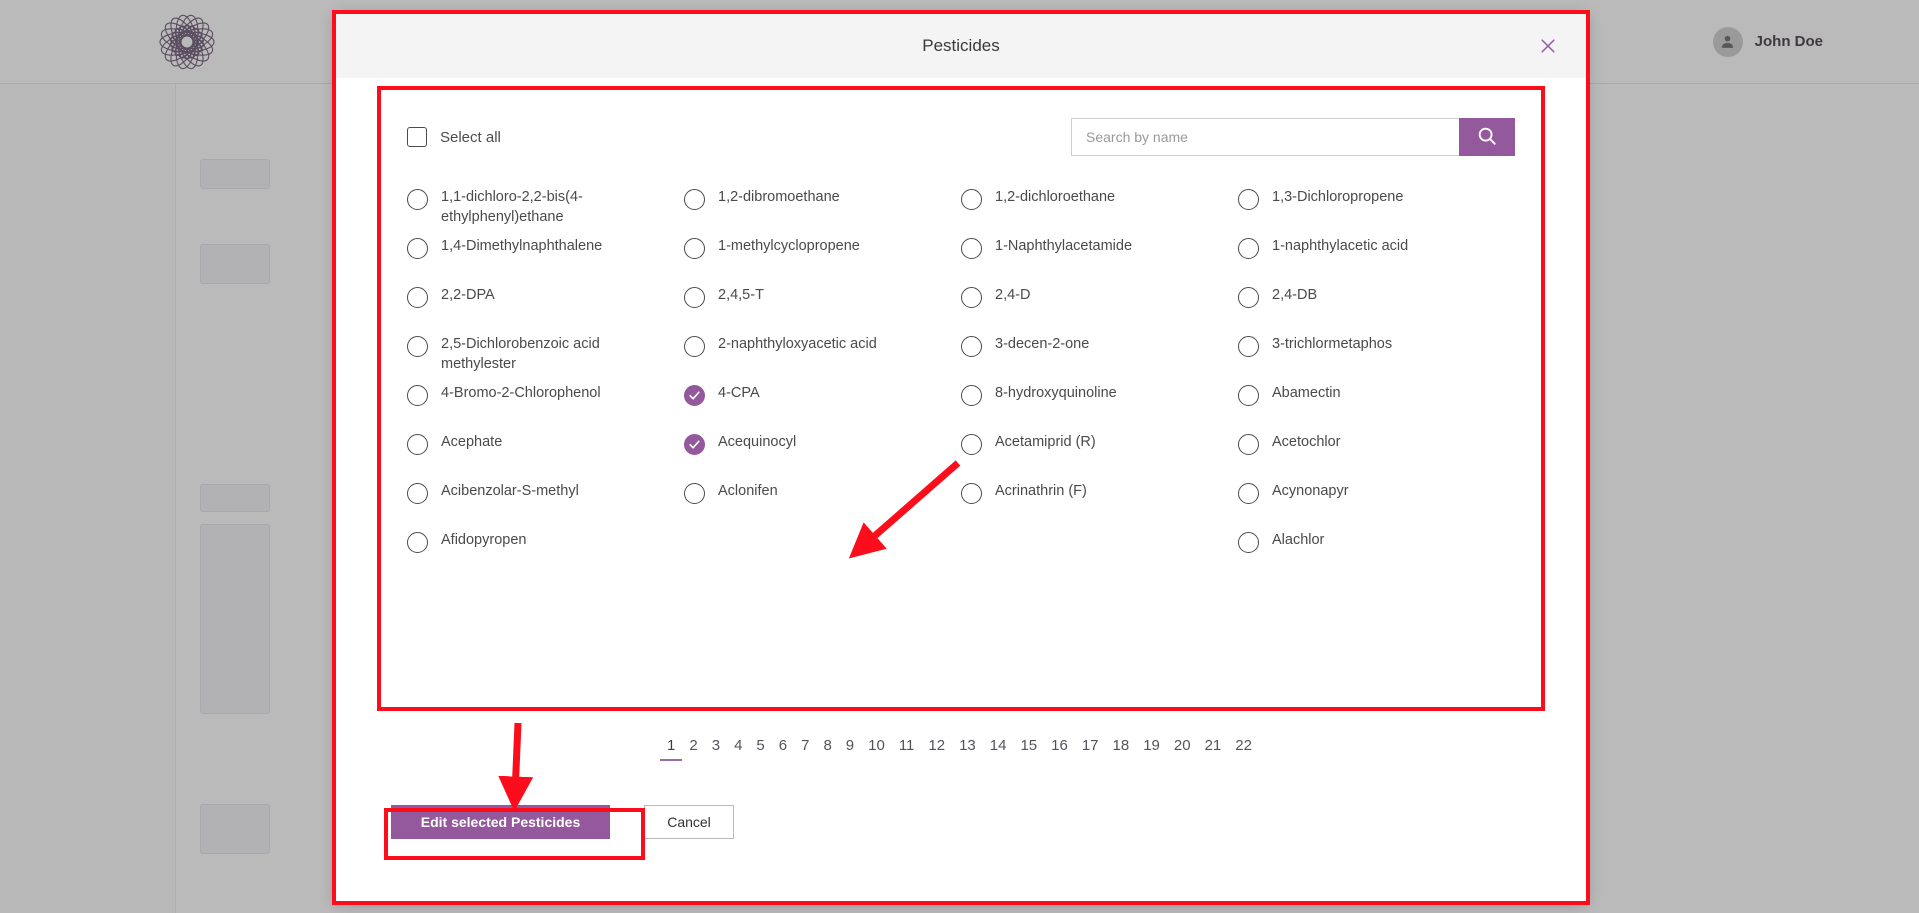  What do you see at coordinates (998, 748) in the screenshot?
I see `pagination-page: 14` at bounding box center [998, 748].